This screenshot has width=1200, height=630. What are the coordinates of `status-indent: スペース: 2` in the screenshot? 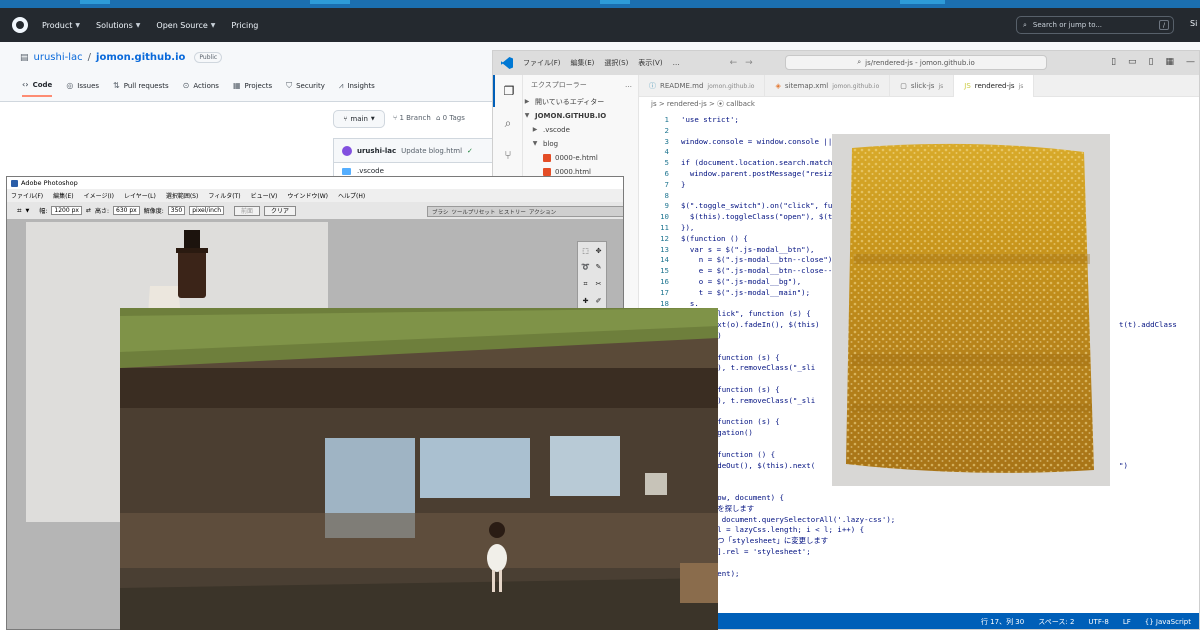 It's located at (1056, 622).